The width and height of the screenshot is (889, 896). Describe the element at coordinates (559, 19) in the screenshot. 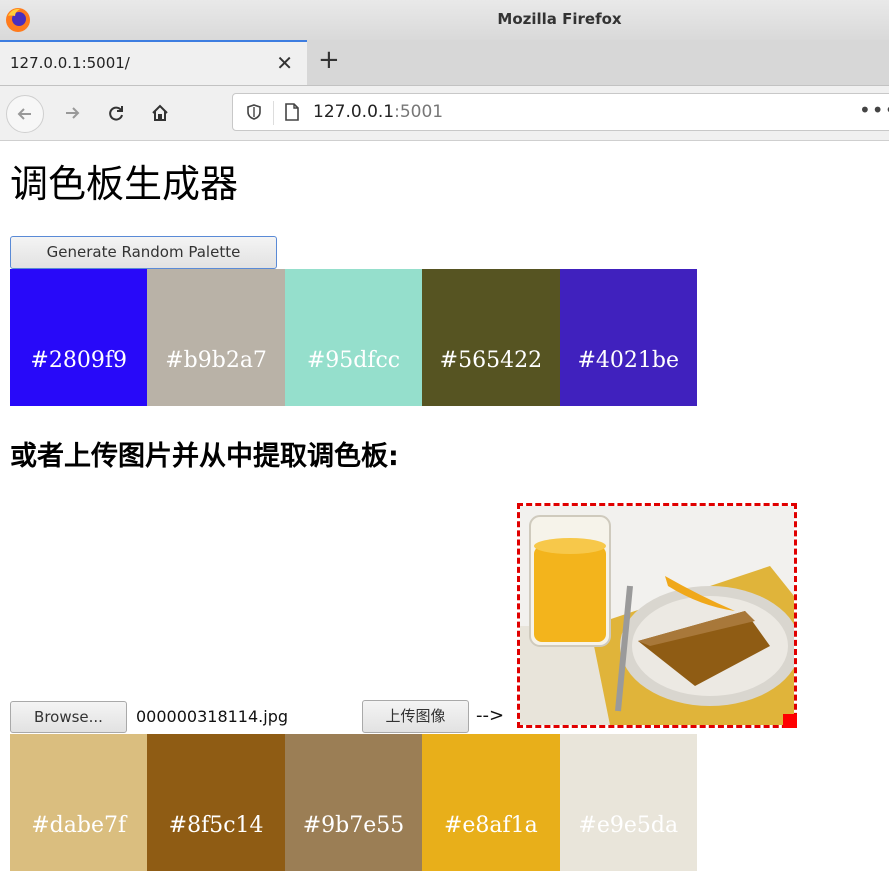

I see `window-title: Mozilla Firefox` at that location.